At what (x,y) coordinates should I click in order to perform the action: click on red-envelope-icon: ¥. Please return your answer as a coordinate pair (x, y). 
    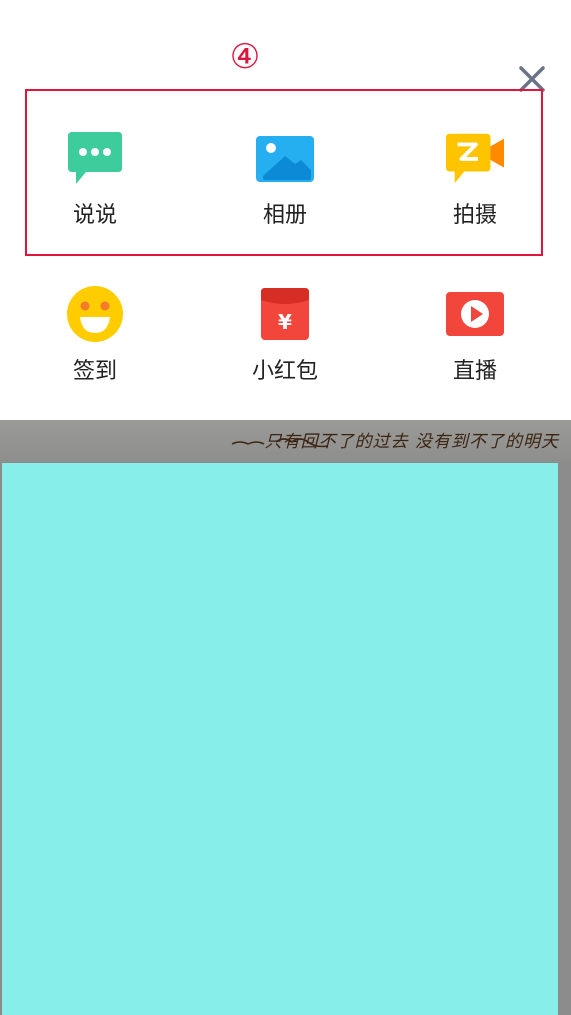
    Looking at the image, I should click on (285, 314).